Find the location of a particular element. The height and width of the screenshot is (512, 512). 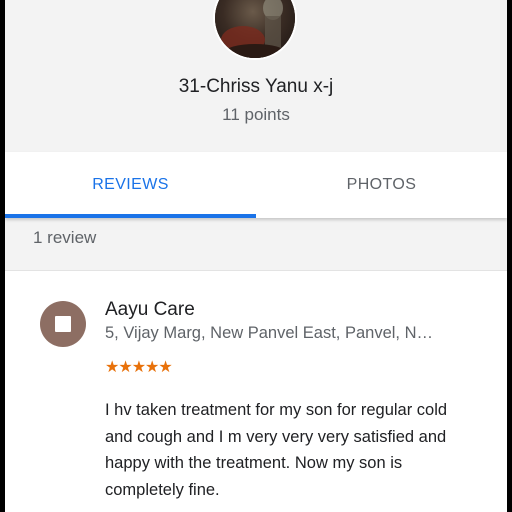

profile-name: 31-Chriss Yanu x-j is located at coordinates (256, 86).